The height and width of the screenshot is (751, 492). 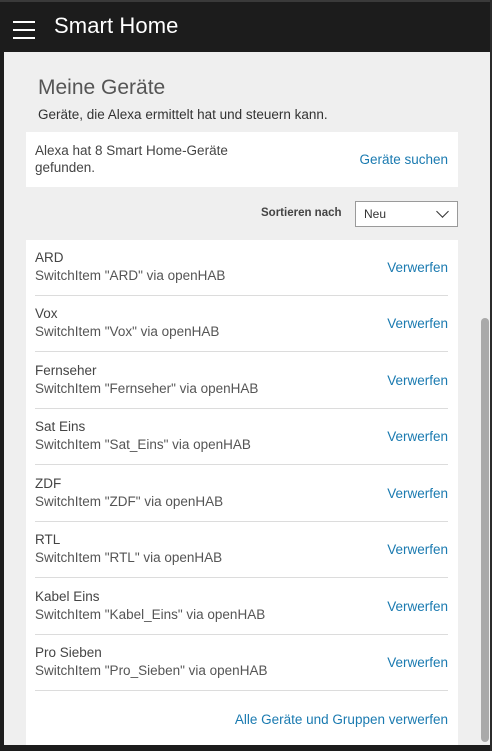 I want to click on page-title: Meine Geräte, so click(x=102, y=87).